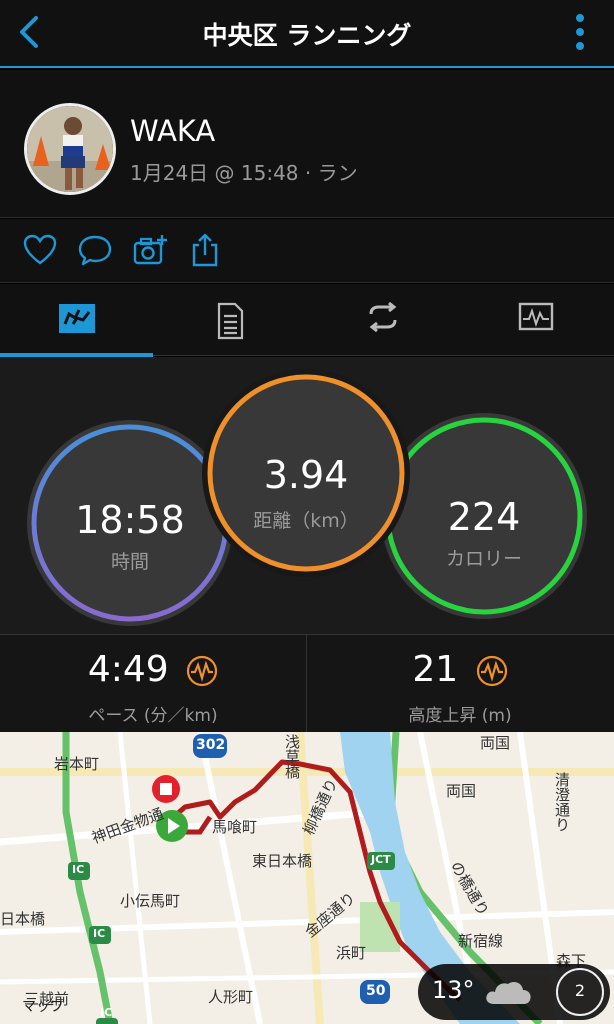 This screenshot has width=614, height=1024. What do you see at coordinates (508, 993) in the screenshot?
I see `cloud-icon` at bounding box center [508, 993].